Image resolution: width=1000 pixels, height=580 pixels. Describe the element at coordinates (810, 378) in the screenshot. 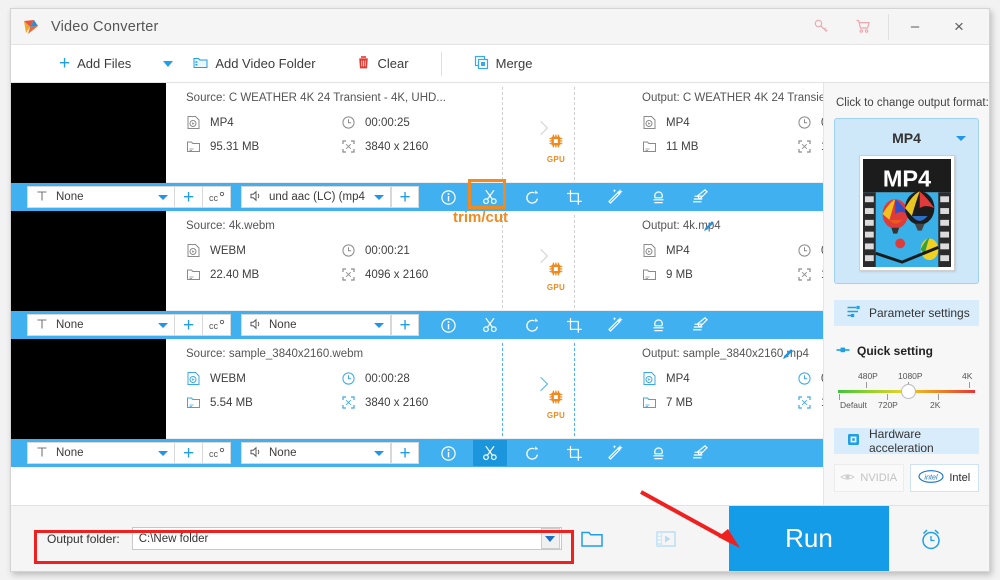

I see `output-duration: 00:00:17` at that location.